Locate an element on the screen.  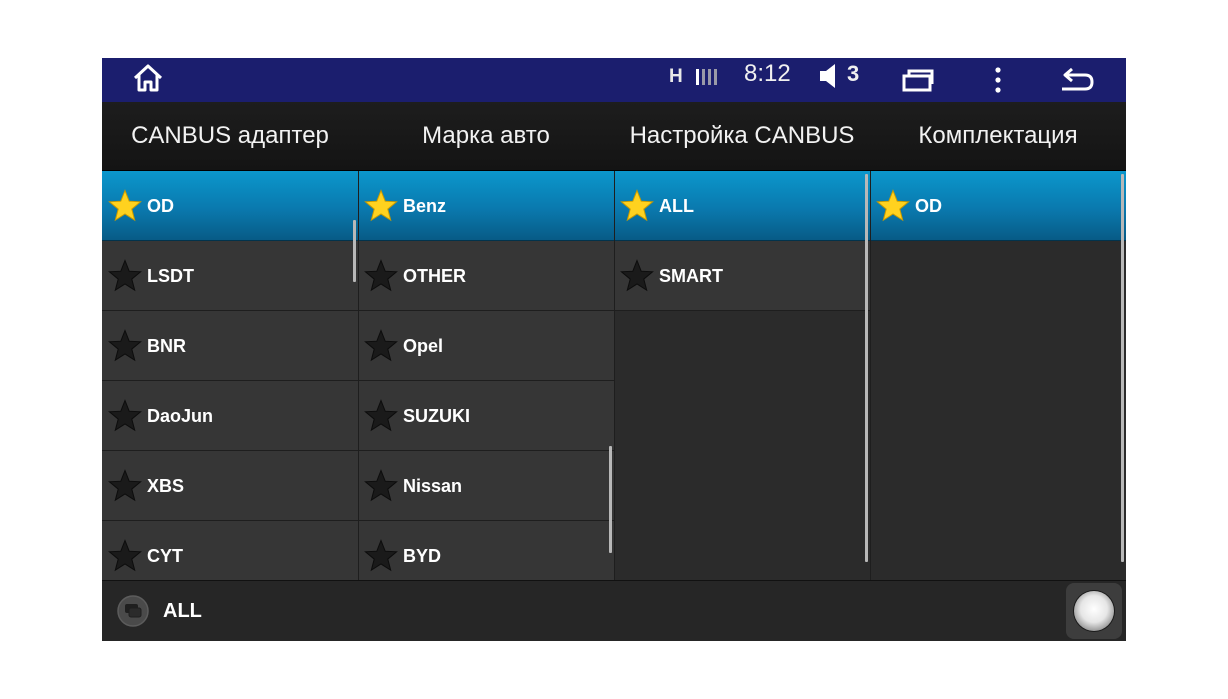
list-item: Benz is located at coordinates (486, 206).